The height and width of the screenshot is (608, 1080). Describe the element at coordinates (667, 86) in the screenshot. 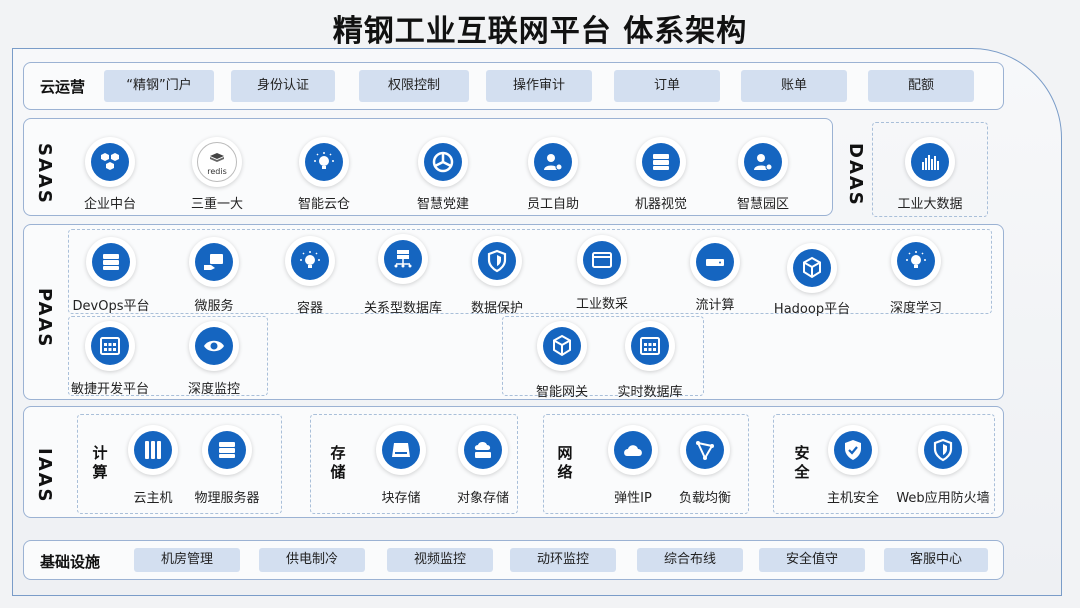

I see `cloud-ops-item: 订单` at that location.